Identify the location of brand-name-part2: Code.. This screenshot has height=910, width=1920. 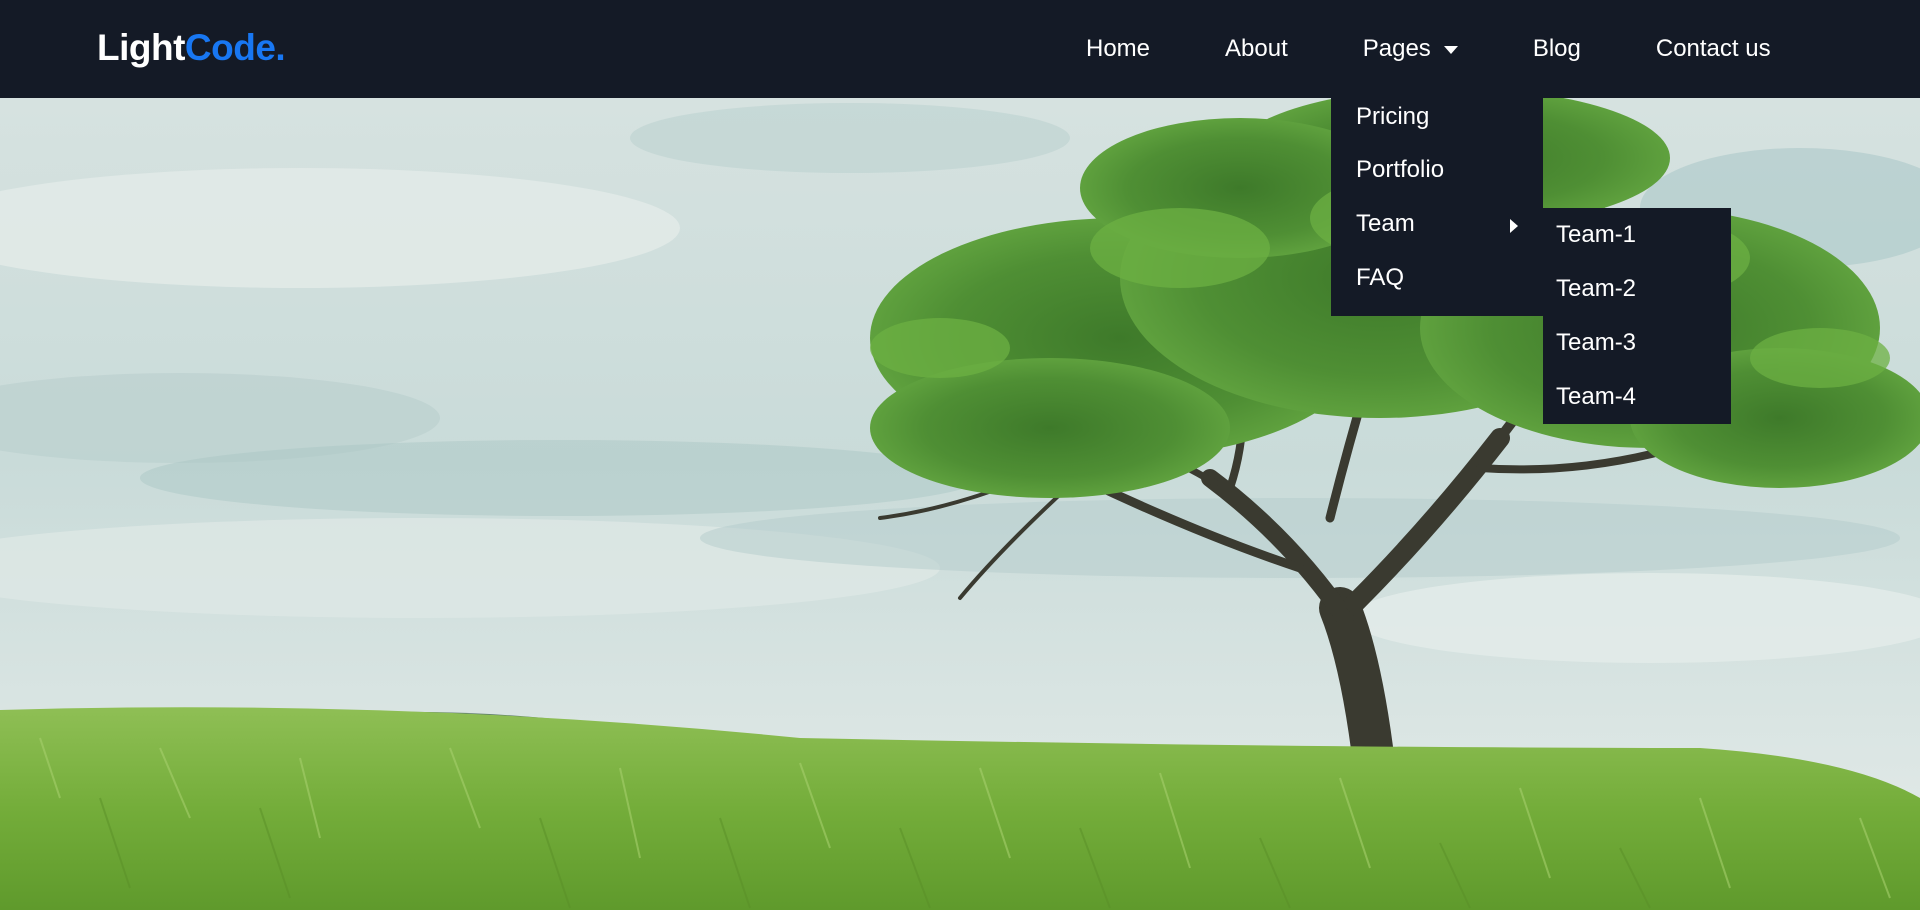
(235, 47).